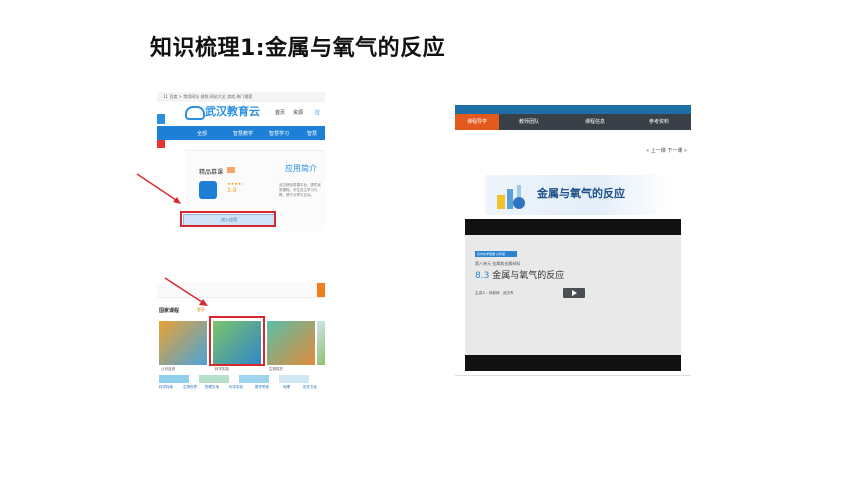 Image resolution: width=860 pixels, height=484 pixels. I want to click on rating-score: 3.9, so click(232, 190).